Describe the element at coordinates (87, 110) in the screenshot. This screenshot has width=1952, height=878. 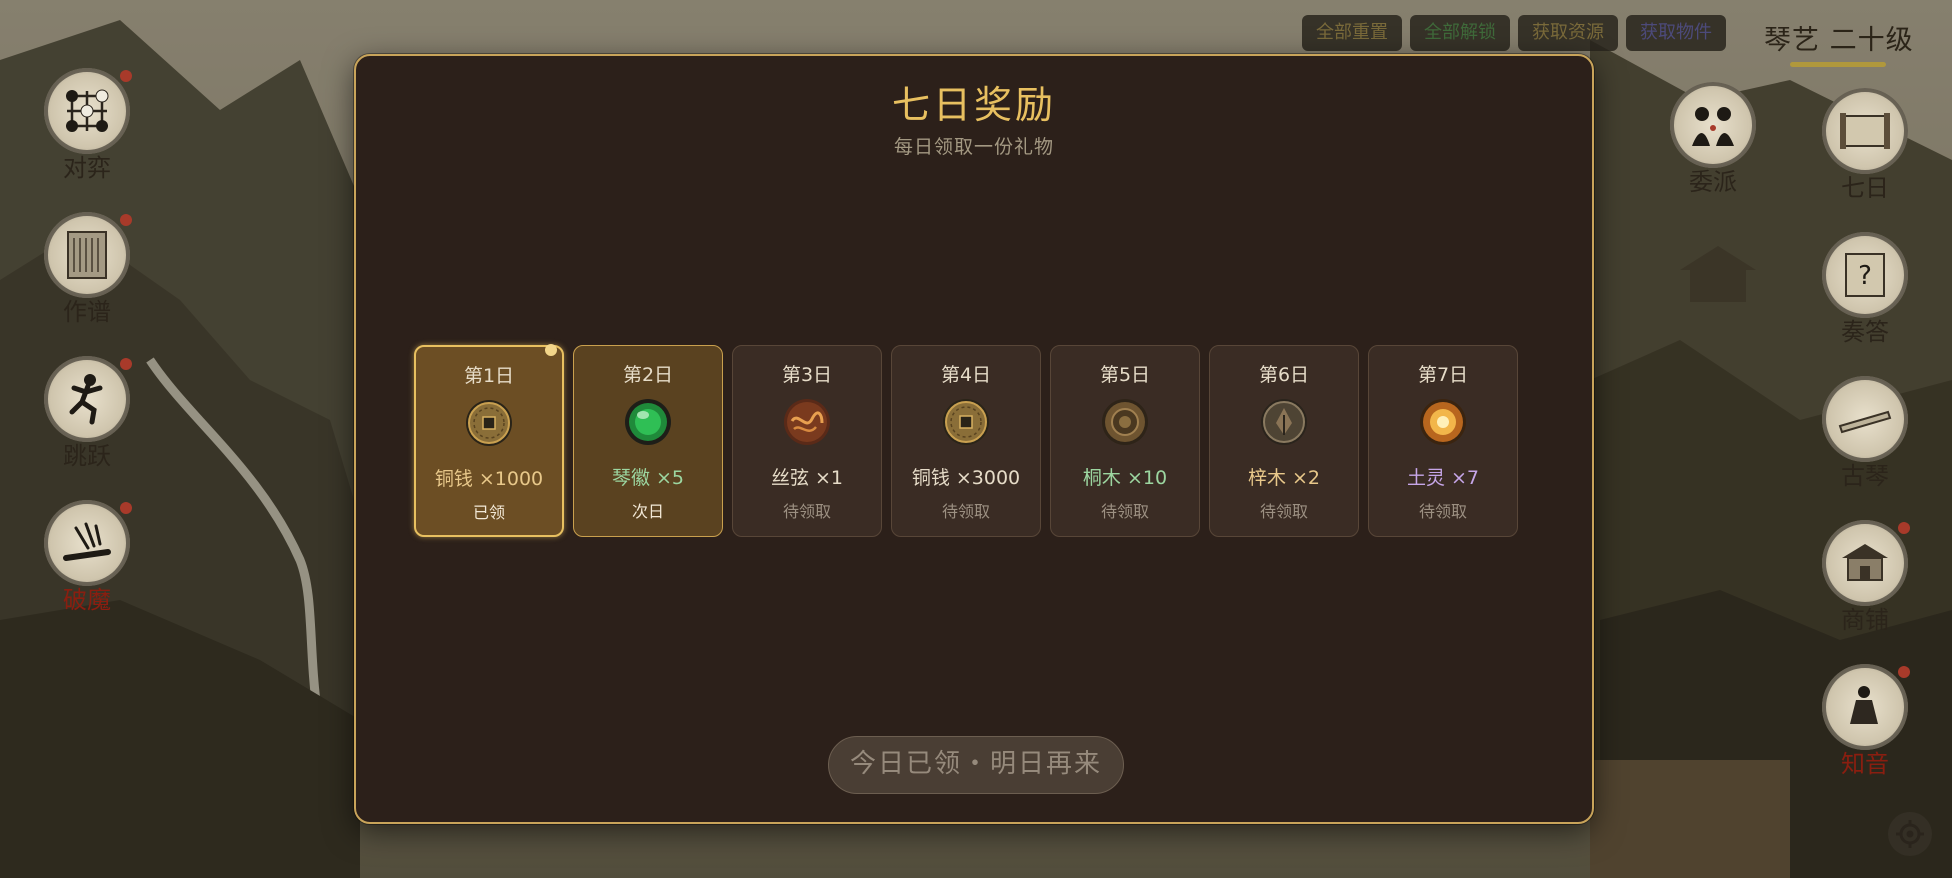
I see `go-board-icon` at that location.